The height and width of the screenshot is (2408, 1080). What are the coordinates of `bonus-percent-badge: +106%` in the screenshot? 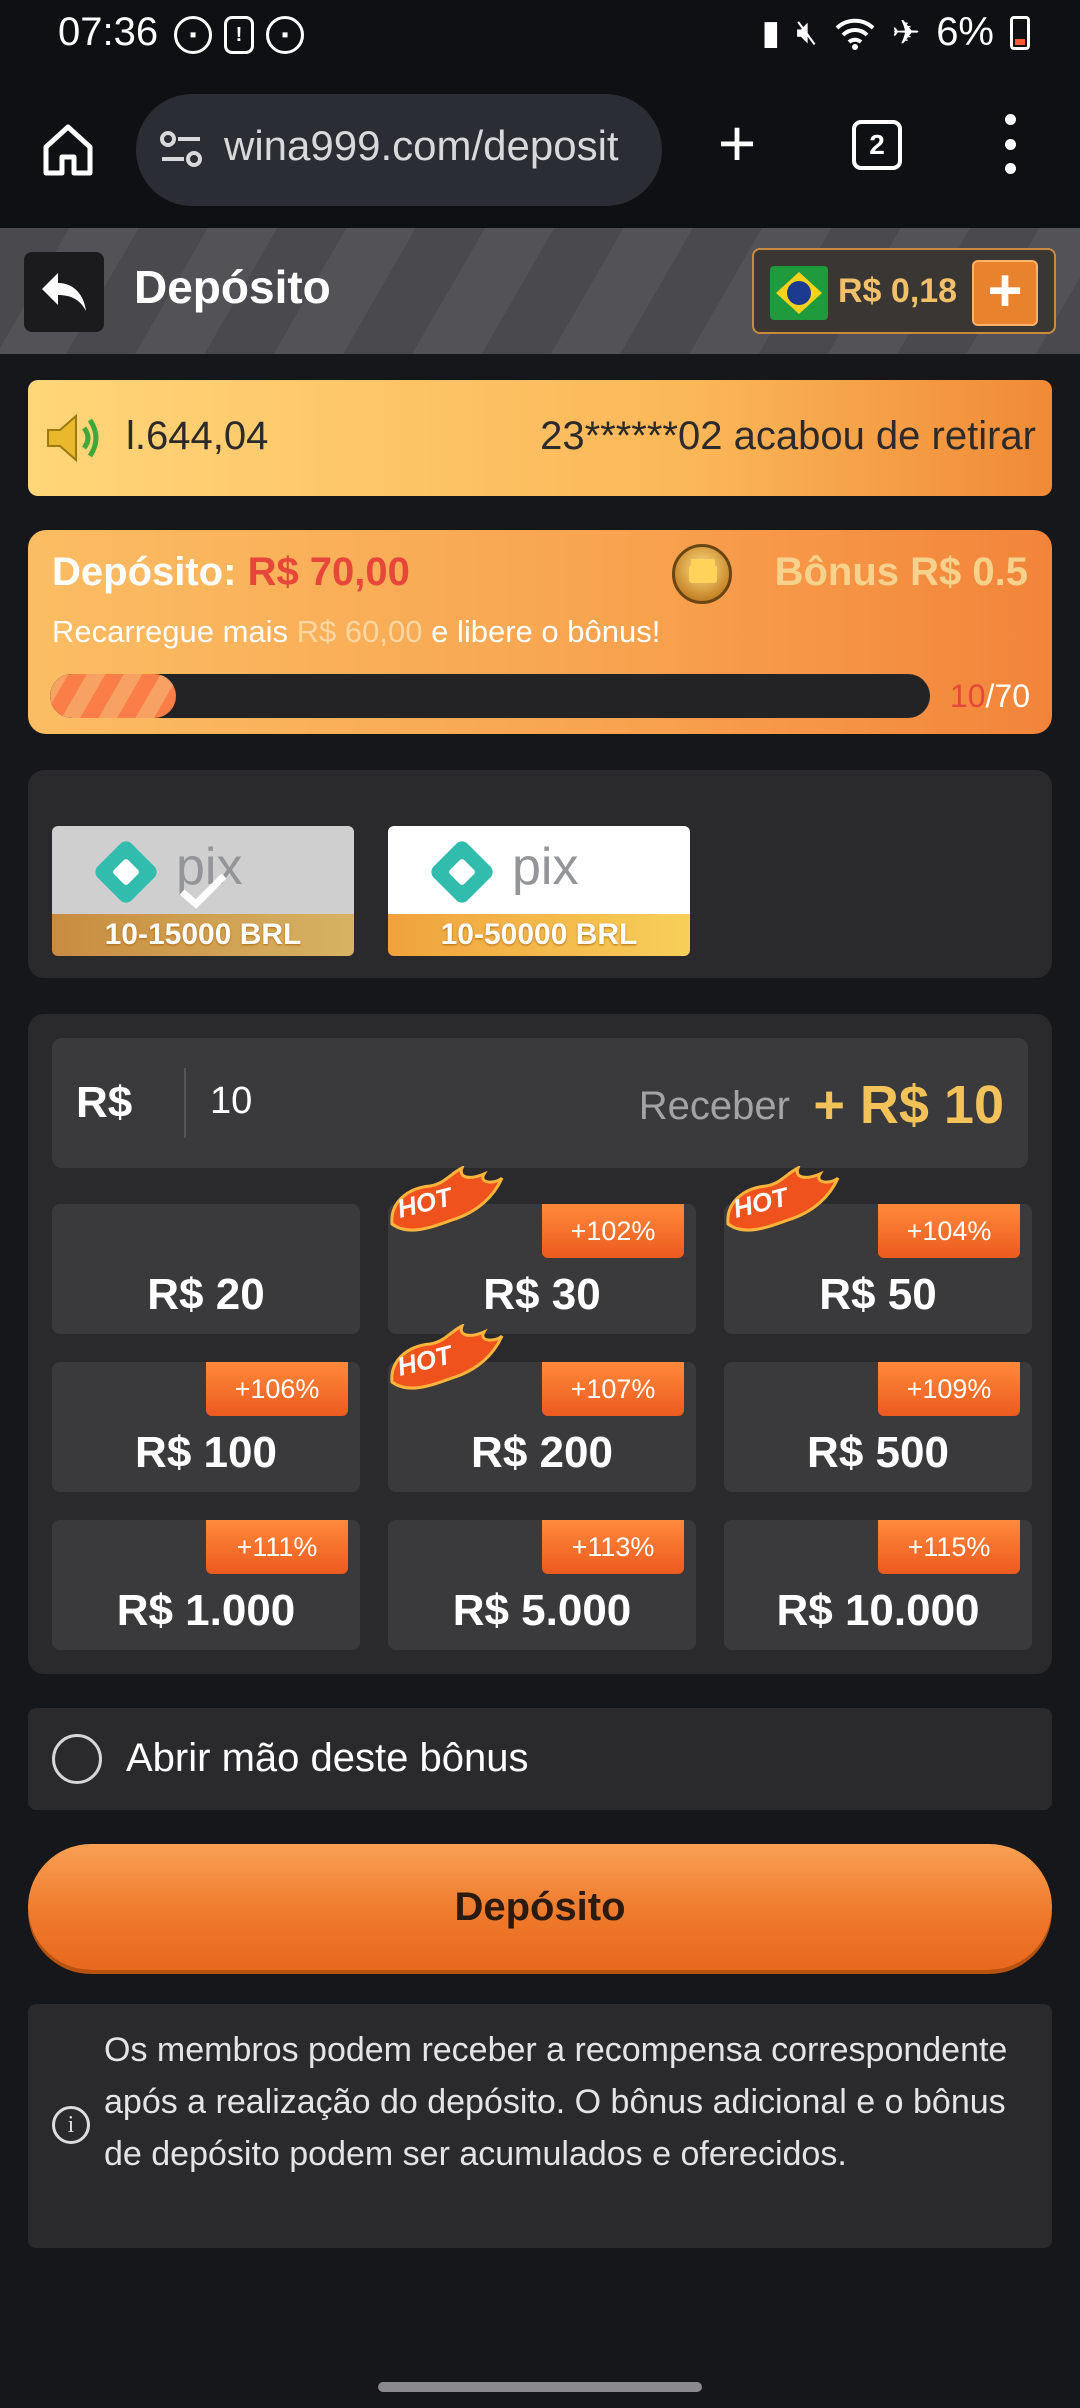 It's located at (277, 1389).